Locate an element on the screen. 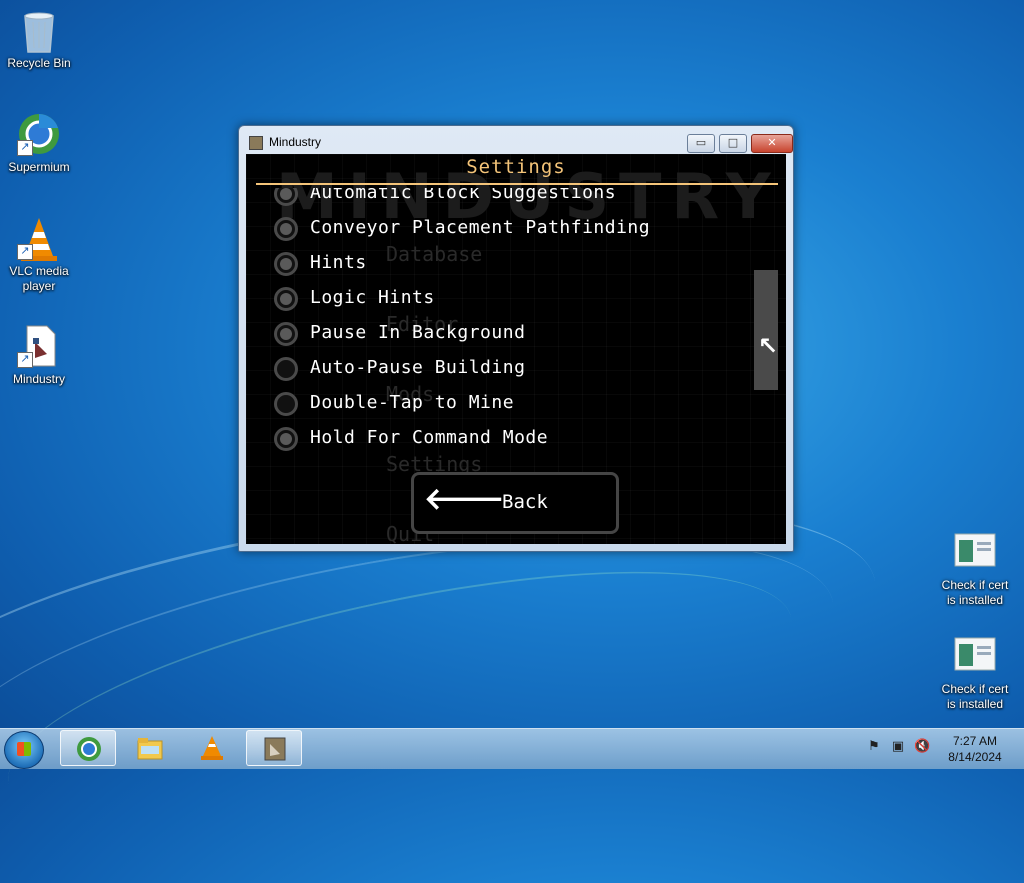 The image size is (1024, 883). taskbar: ⚑ ▣ 🔇 7:27 AM 8/14/2024 is located at coordinates (512, 748).